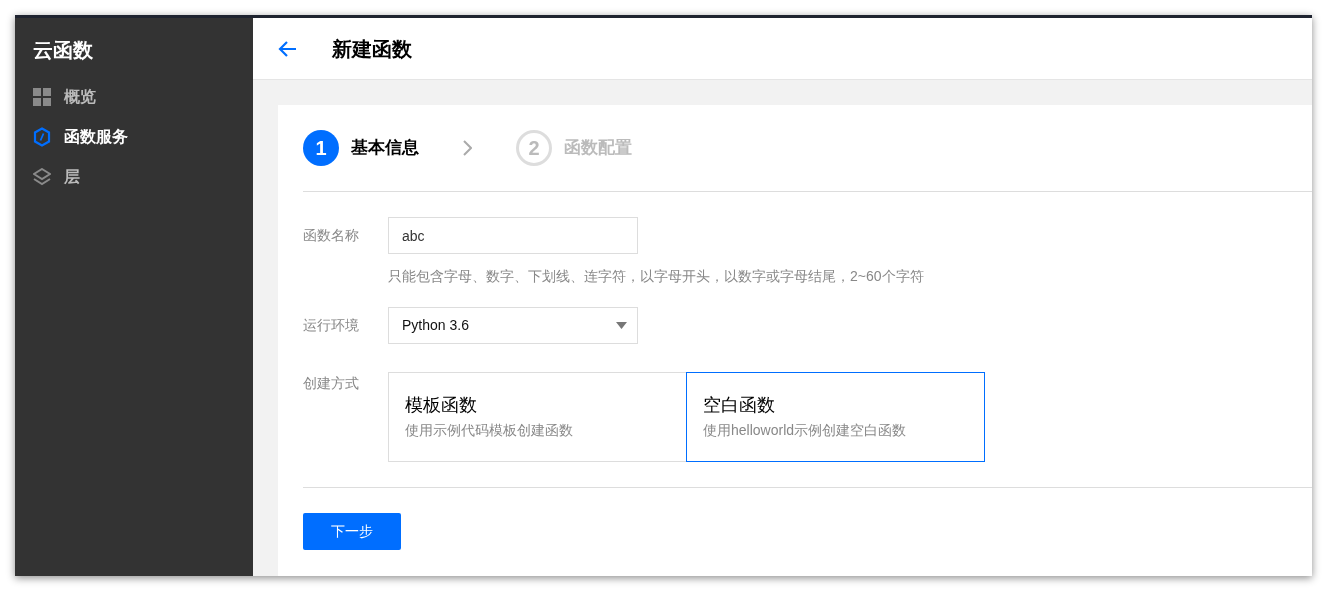 The image size is (1327, 591). Describe the element at coordinates (287, 48) in the screenshot. I see `back-arrow-icon` at that location.